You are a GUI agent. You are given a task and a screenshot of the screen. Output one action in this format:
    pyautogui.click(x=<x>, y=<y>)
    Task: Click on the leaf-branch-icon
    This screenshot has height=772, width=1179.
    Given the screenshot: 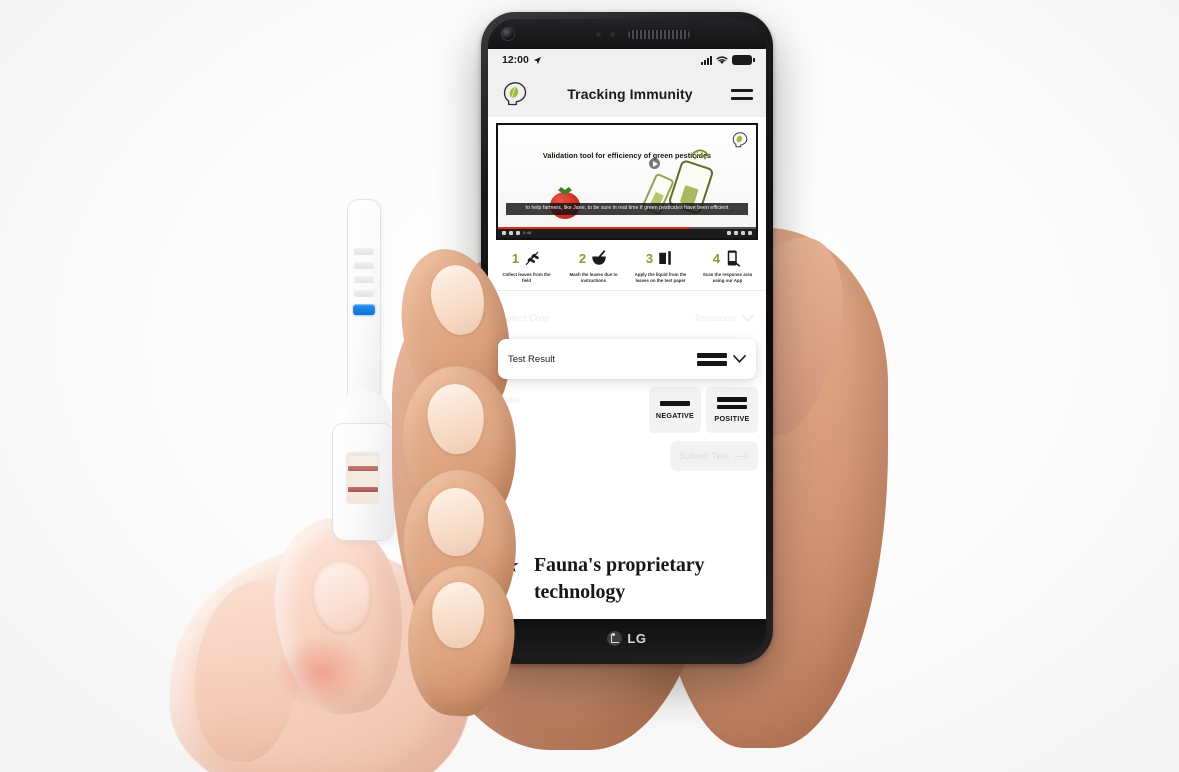 What is the action you would take?
    pyautogui.click(x=532, y=258)
    